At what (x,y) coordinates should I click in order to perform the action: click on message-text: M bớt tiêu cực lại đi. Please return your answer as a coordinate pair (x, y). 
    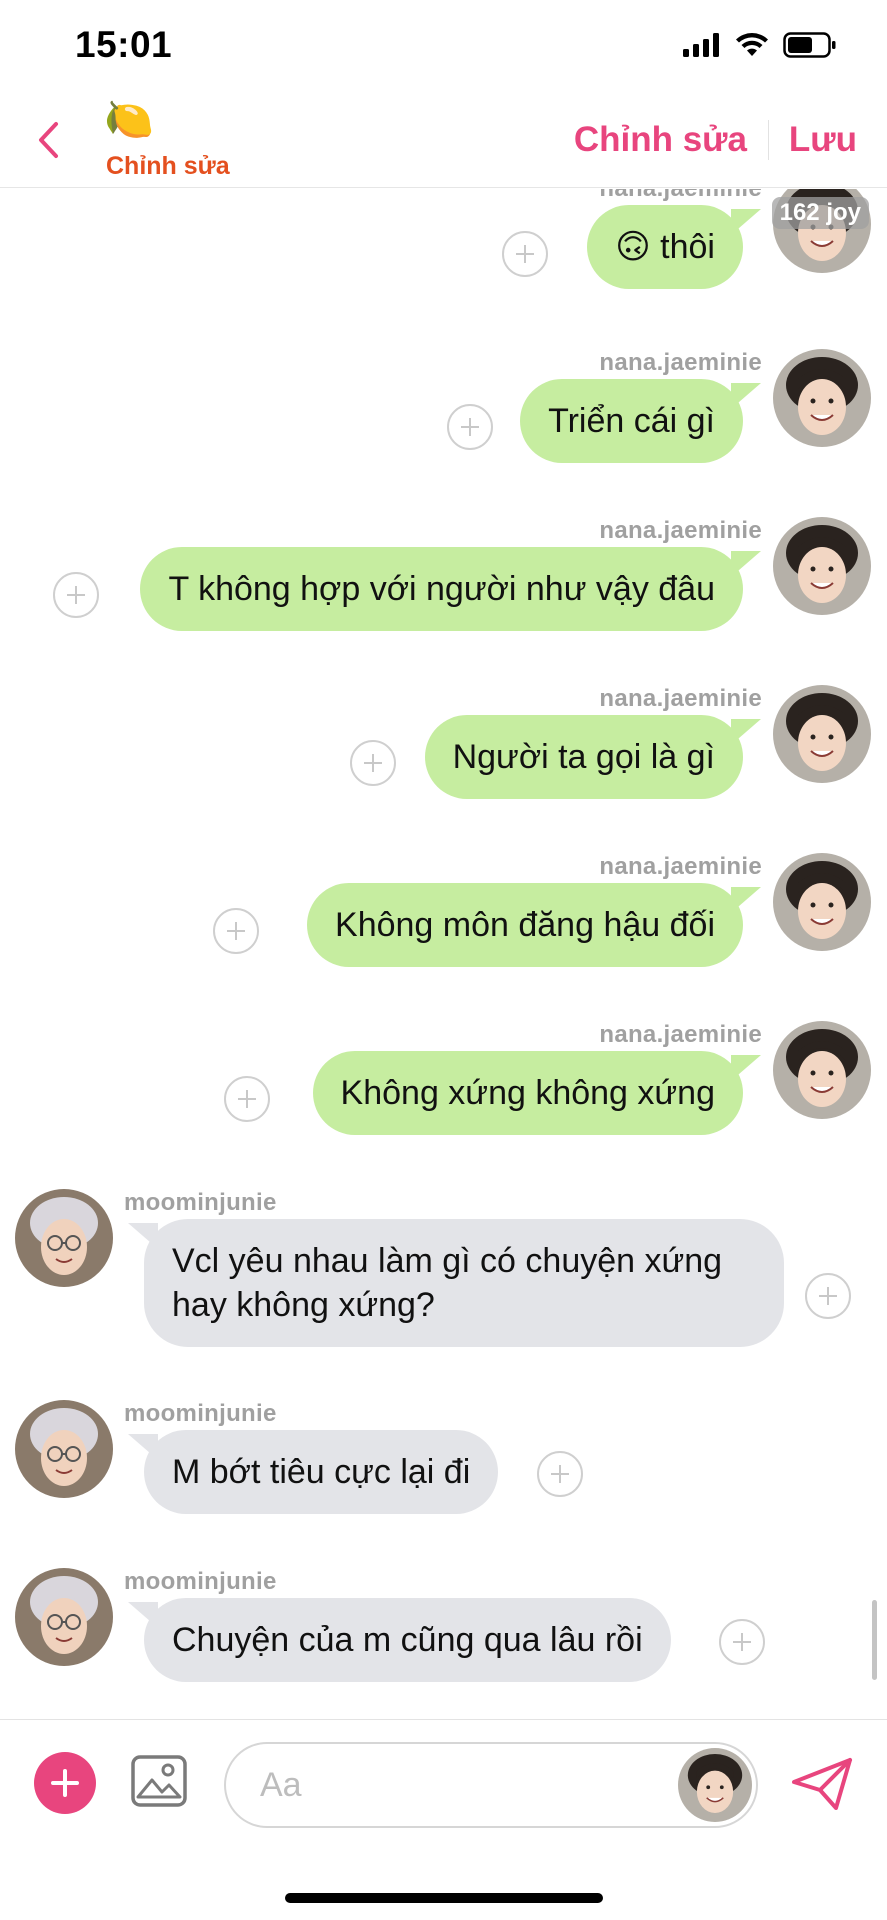
    Looking at the image, I should click on (321, 1472).